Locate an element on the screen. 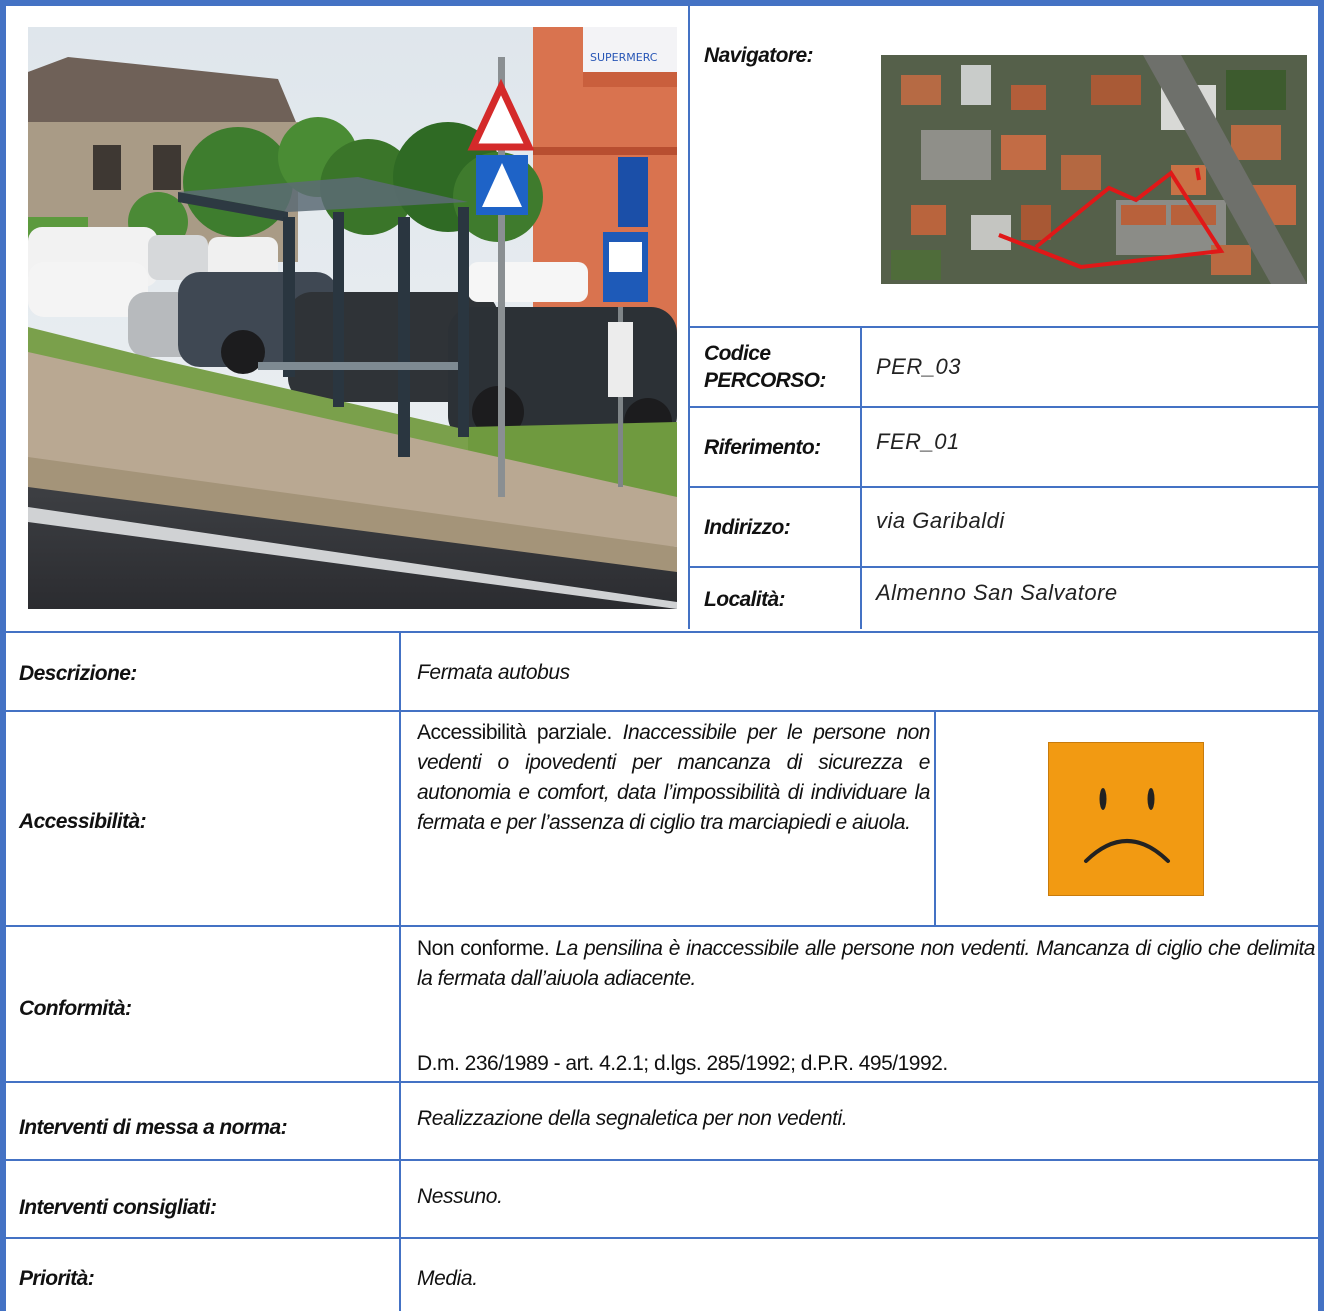  accessibilita-label: Accessibilità: is located at coordinates (83, 821).